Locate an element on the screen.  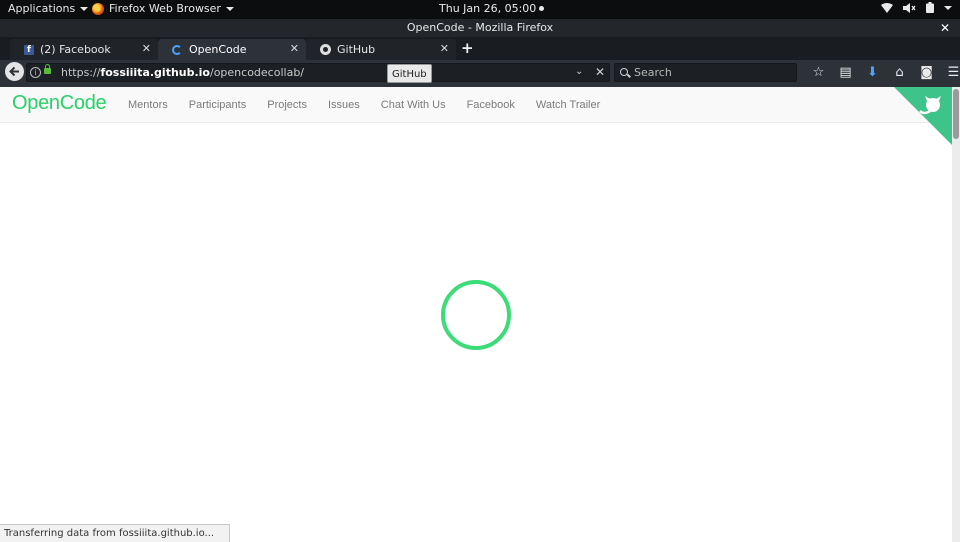
facebook-icon: f is located at coordinates (29, 49).